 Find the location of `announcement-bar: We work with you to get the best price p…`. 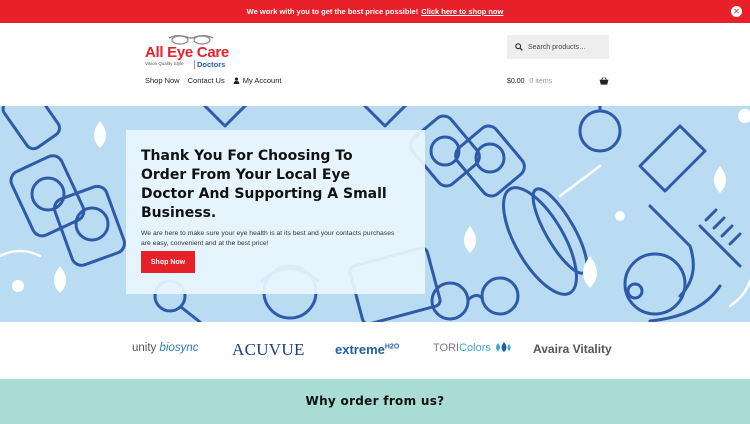

announcement-bar: We work with you to get the best price p… is located at coordinates (375, 11).